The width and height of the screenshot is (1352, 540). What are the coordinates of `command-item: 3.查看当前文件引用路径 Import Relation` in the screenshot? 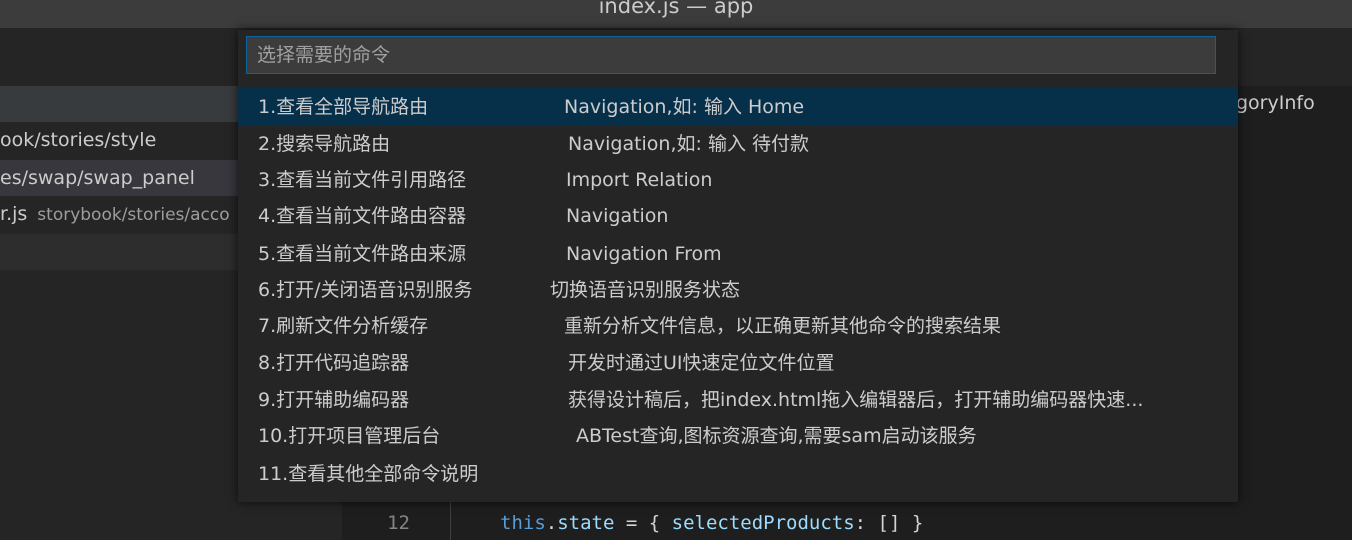 It's located at (738, 180).